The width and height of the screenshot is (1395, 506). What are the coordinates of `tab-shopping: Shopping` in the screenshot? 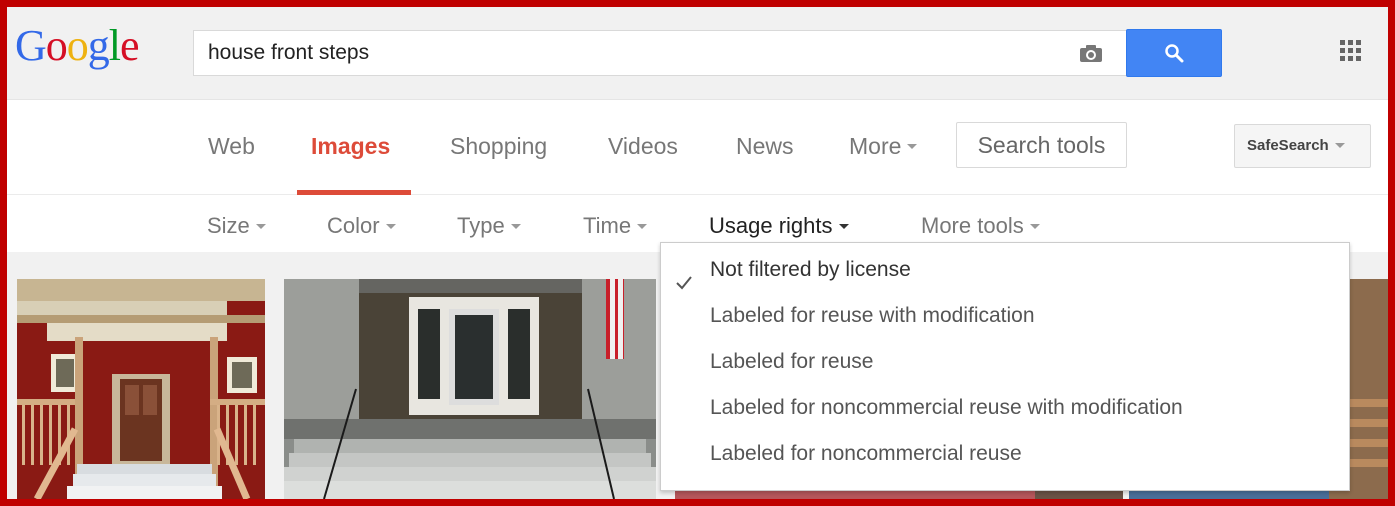 It's located at (498, 146).